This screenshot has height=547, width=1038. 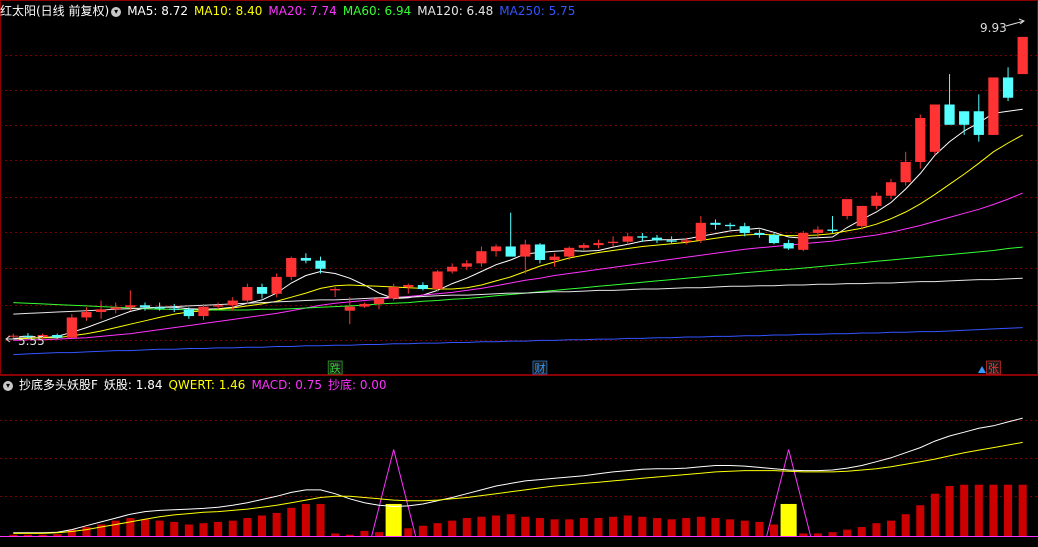 I want to click on ma60-label: MA60: 6.94, so click(x=377, y=11).